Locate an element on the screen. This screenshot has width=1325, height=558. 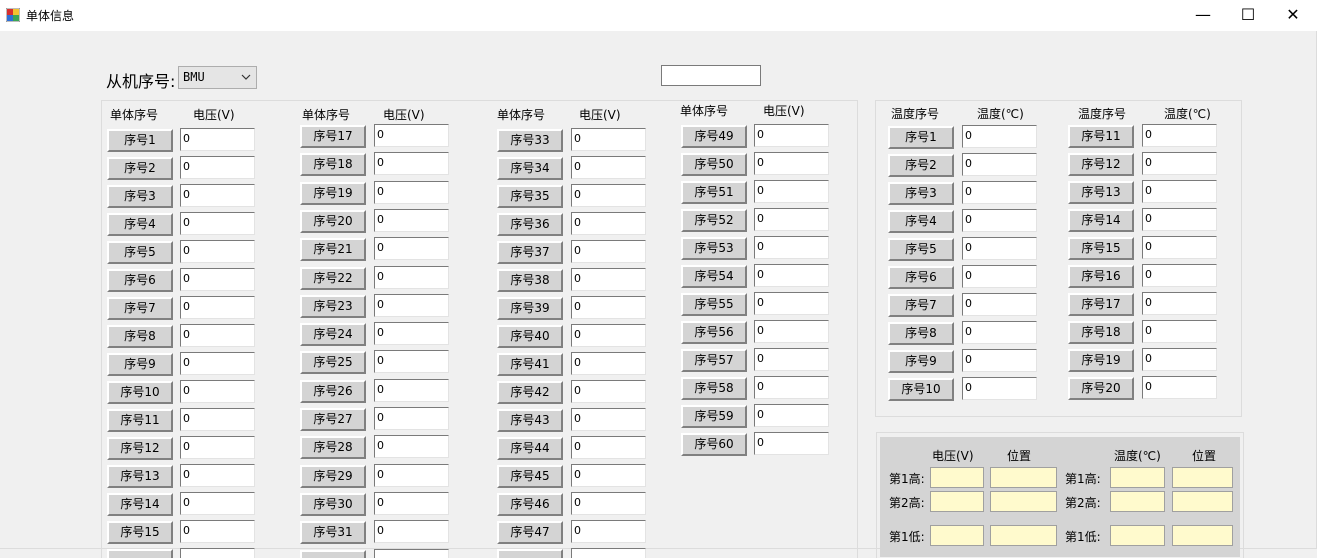
maximize-button: ☐ is located at coordinates (1248, 15).